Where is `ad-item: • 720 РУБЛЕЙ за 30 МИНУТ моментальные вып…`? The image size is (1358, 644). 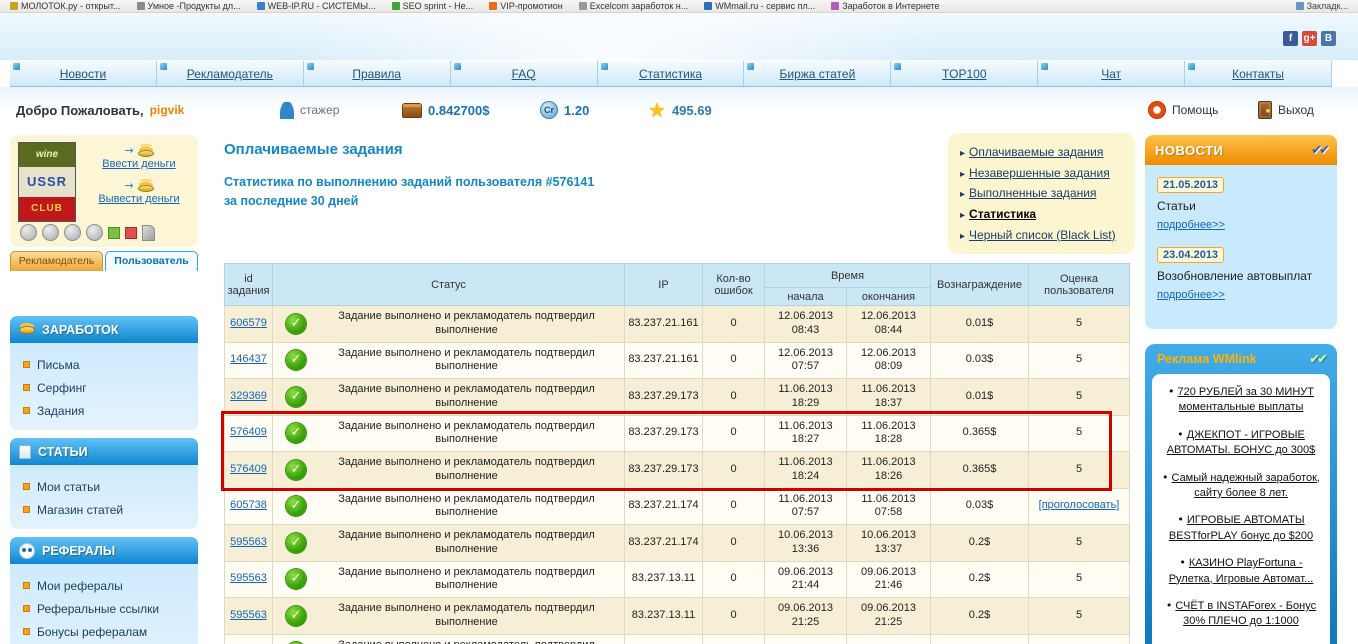
ad-item: • 720 РУБЛЕЙ за 30 МИНУТ моментальные вып… is located at coordinates (1241, 400).